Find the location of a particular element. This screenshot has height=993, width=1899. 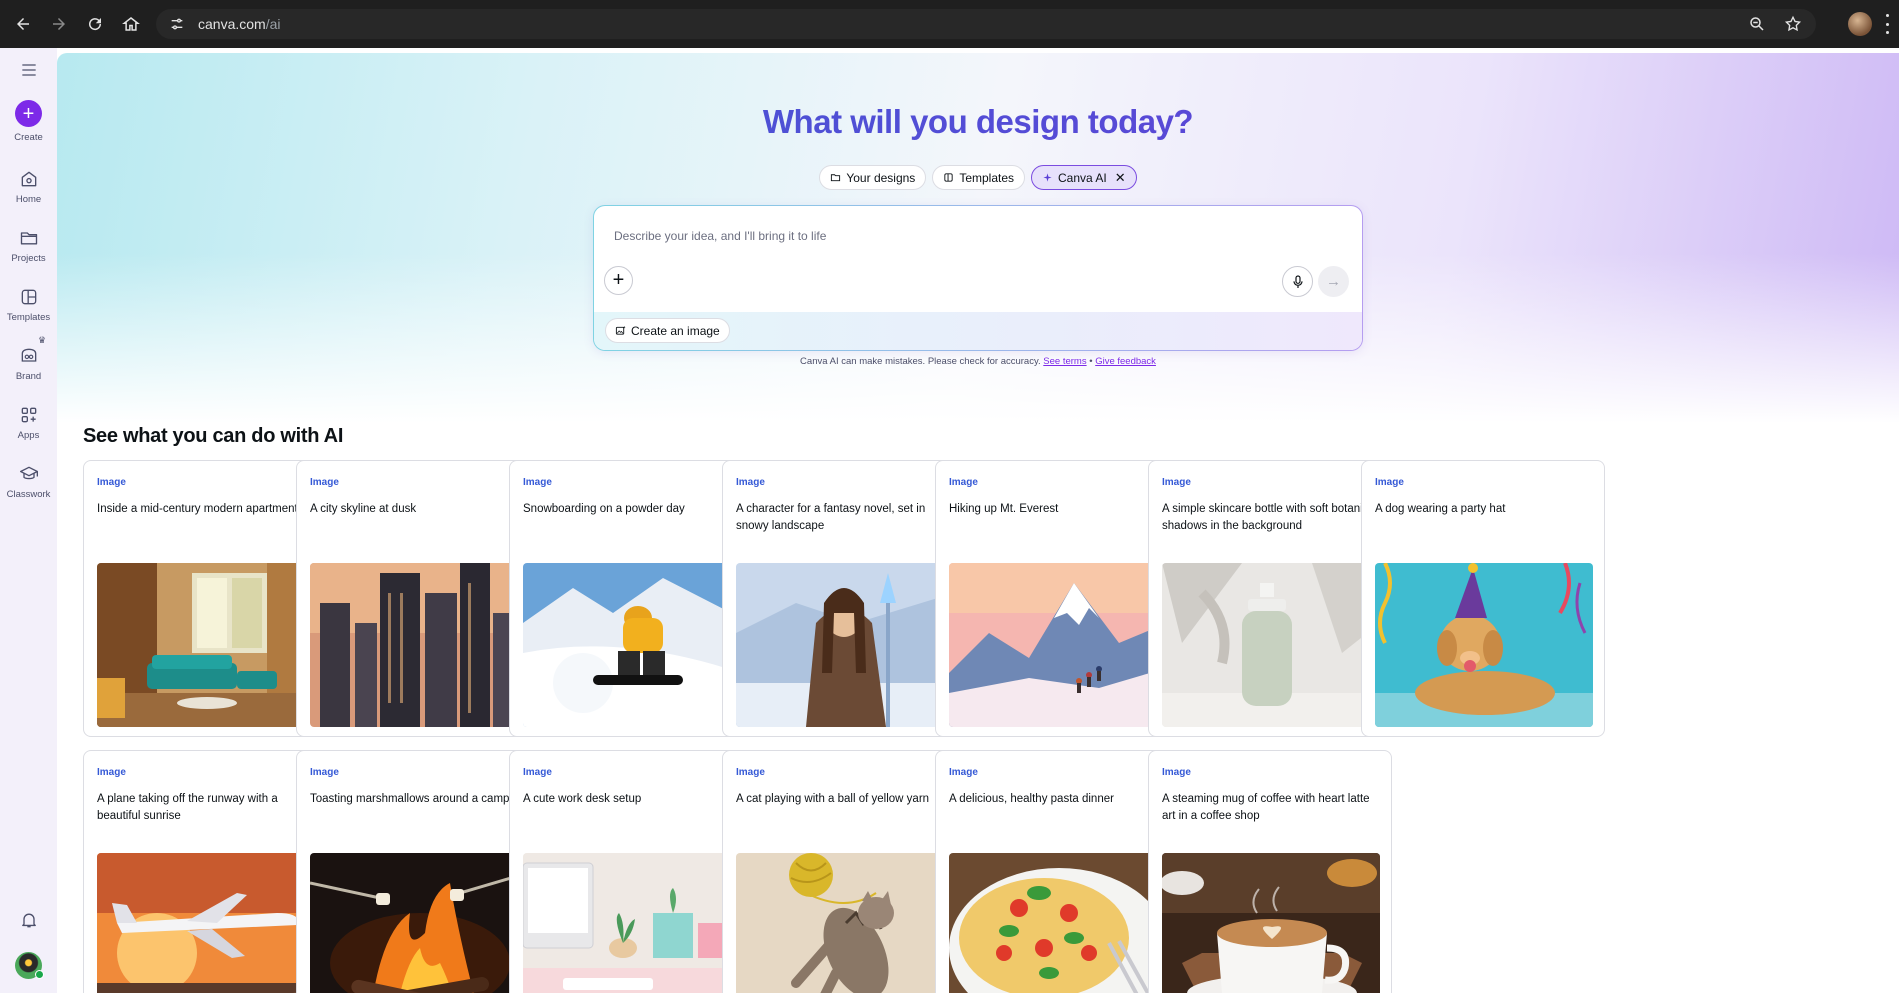

section-title: See what you can do with AI is located at coordinates (213, 436).